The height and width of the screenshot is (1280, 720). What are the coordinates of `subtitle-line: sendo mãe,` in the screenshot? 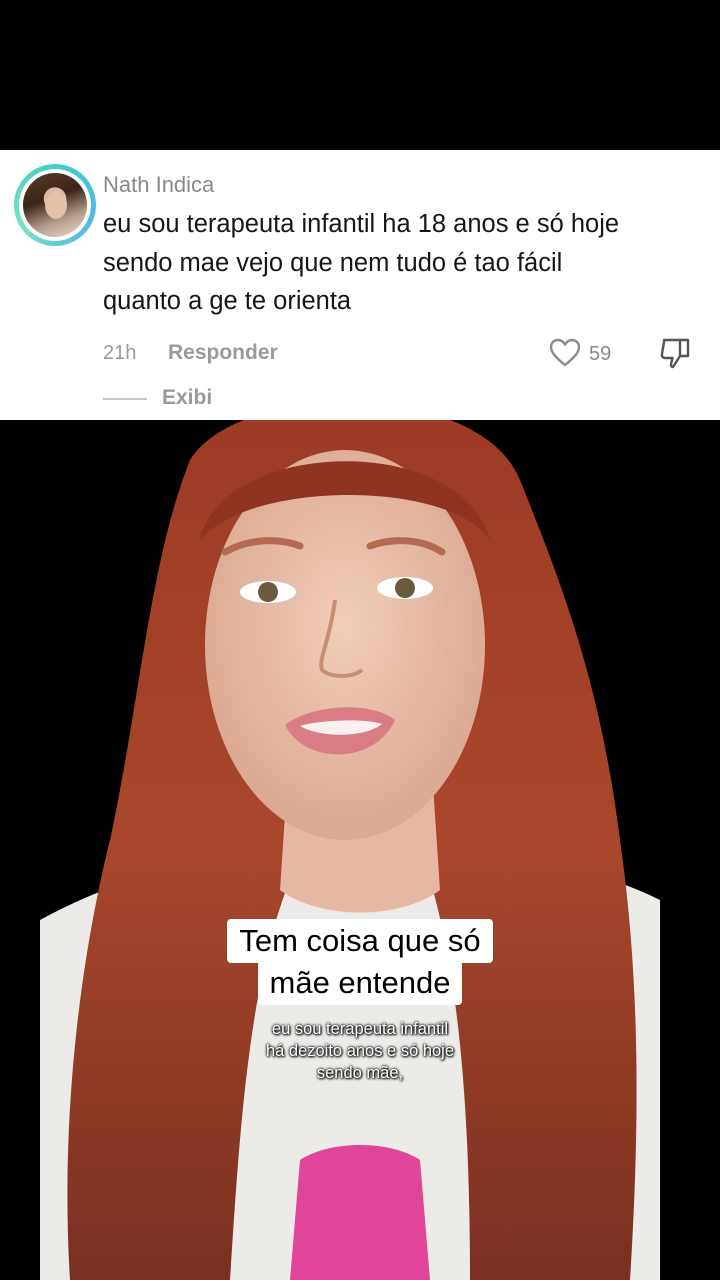 It's located at (360, 1073).